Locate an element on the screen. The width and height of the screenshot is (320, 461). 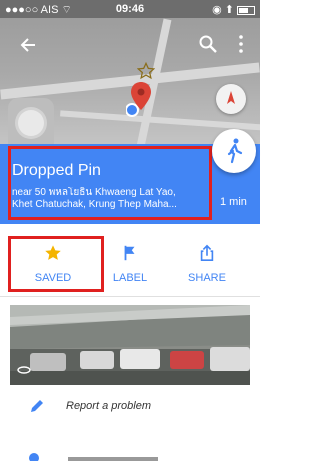
share-icon is located at coordinates (207, 253).